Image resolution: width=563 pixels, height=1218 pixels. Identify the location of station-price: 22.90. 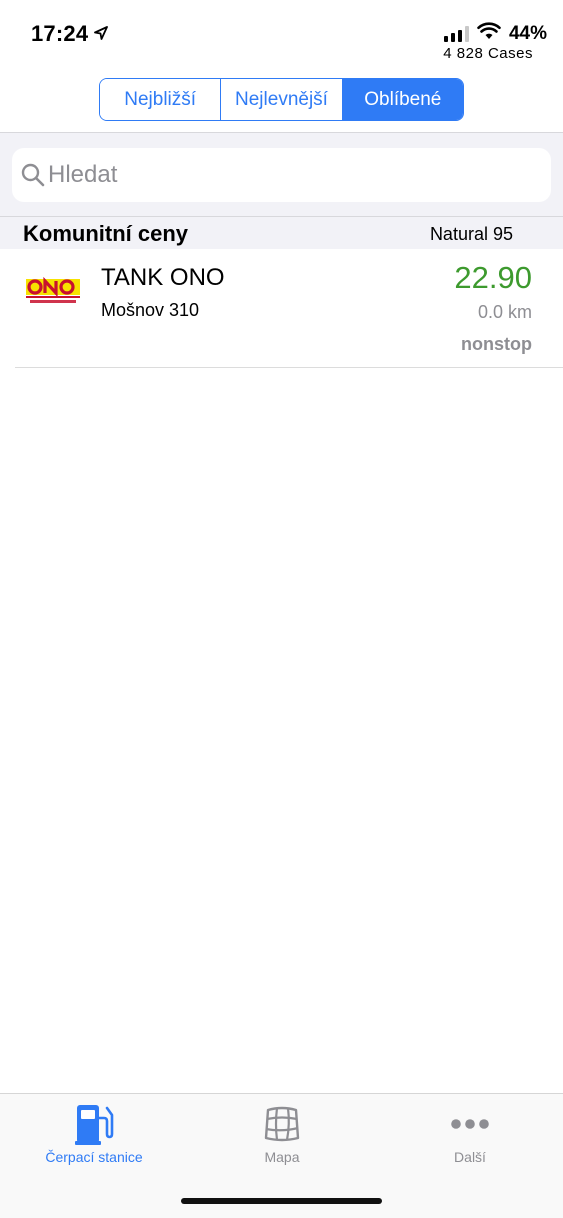
(493, 277).